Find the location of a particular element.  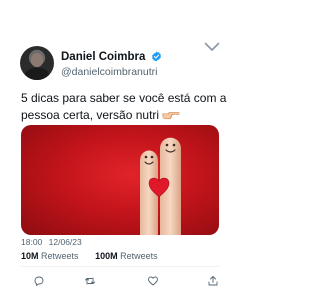

divider is located at coordinates (120, 266).